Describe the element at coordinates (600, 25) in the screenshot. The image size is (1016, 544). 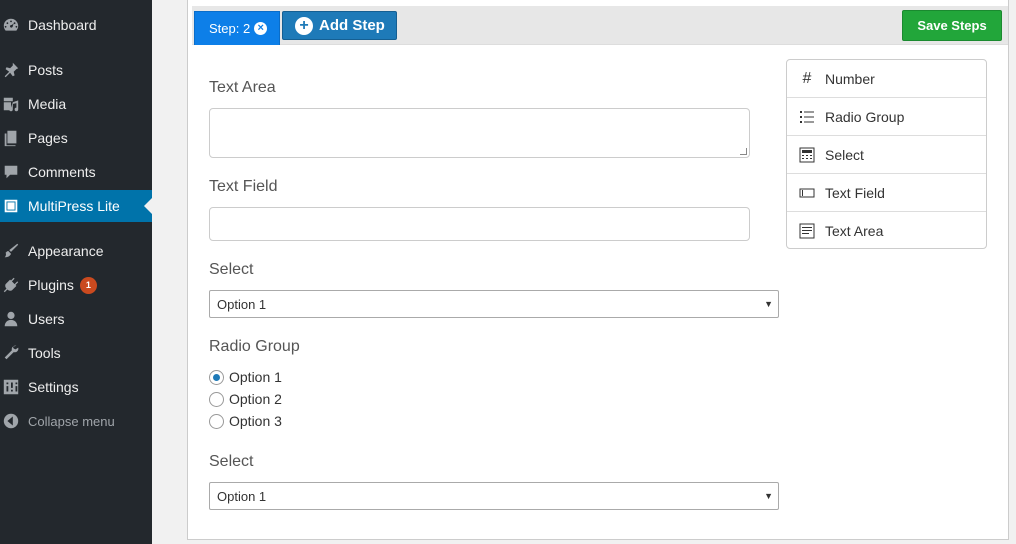
I see `steps-toolbar: Step: 2 × + Add Step Save Steps` at that location.